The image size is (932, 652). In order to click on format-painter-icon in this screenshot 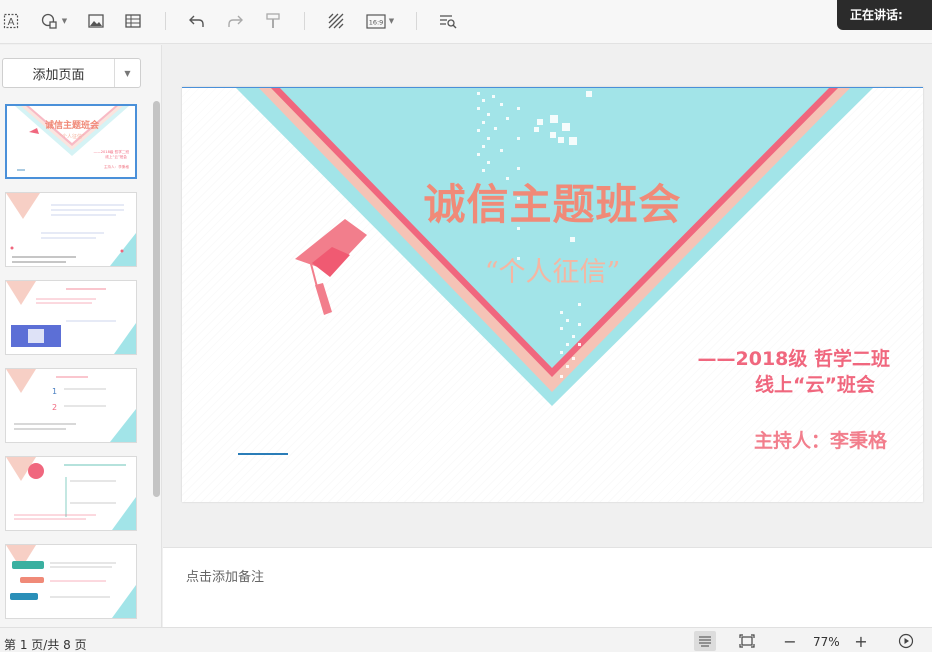, I will do `click(273, 21)`.